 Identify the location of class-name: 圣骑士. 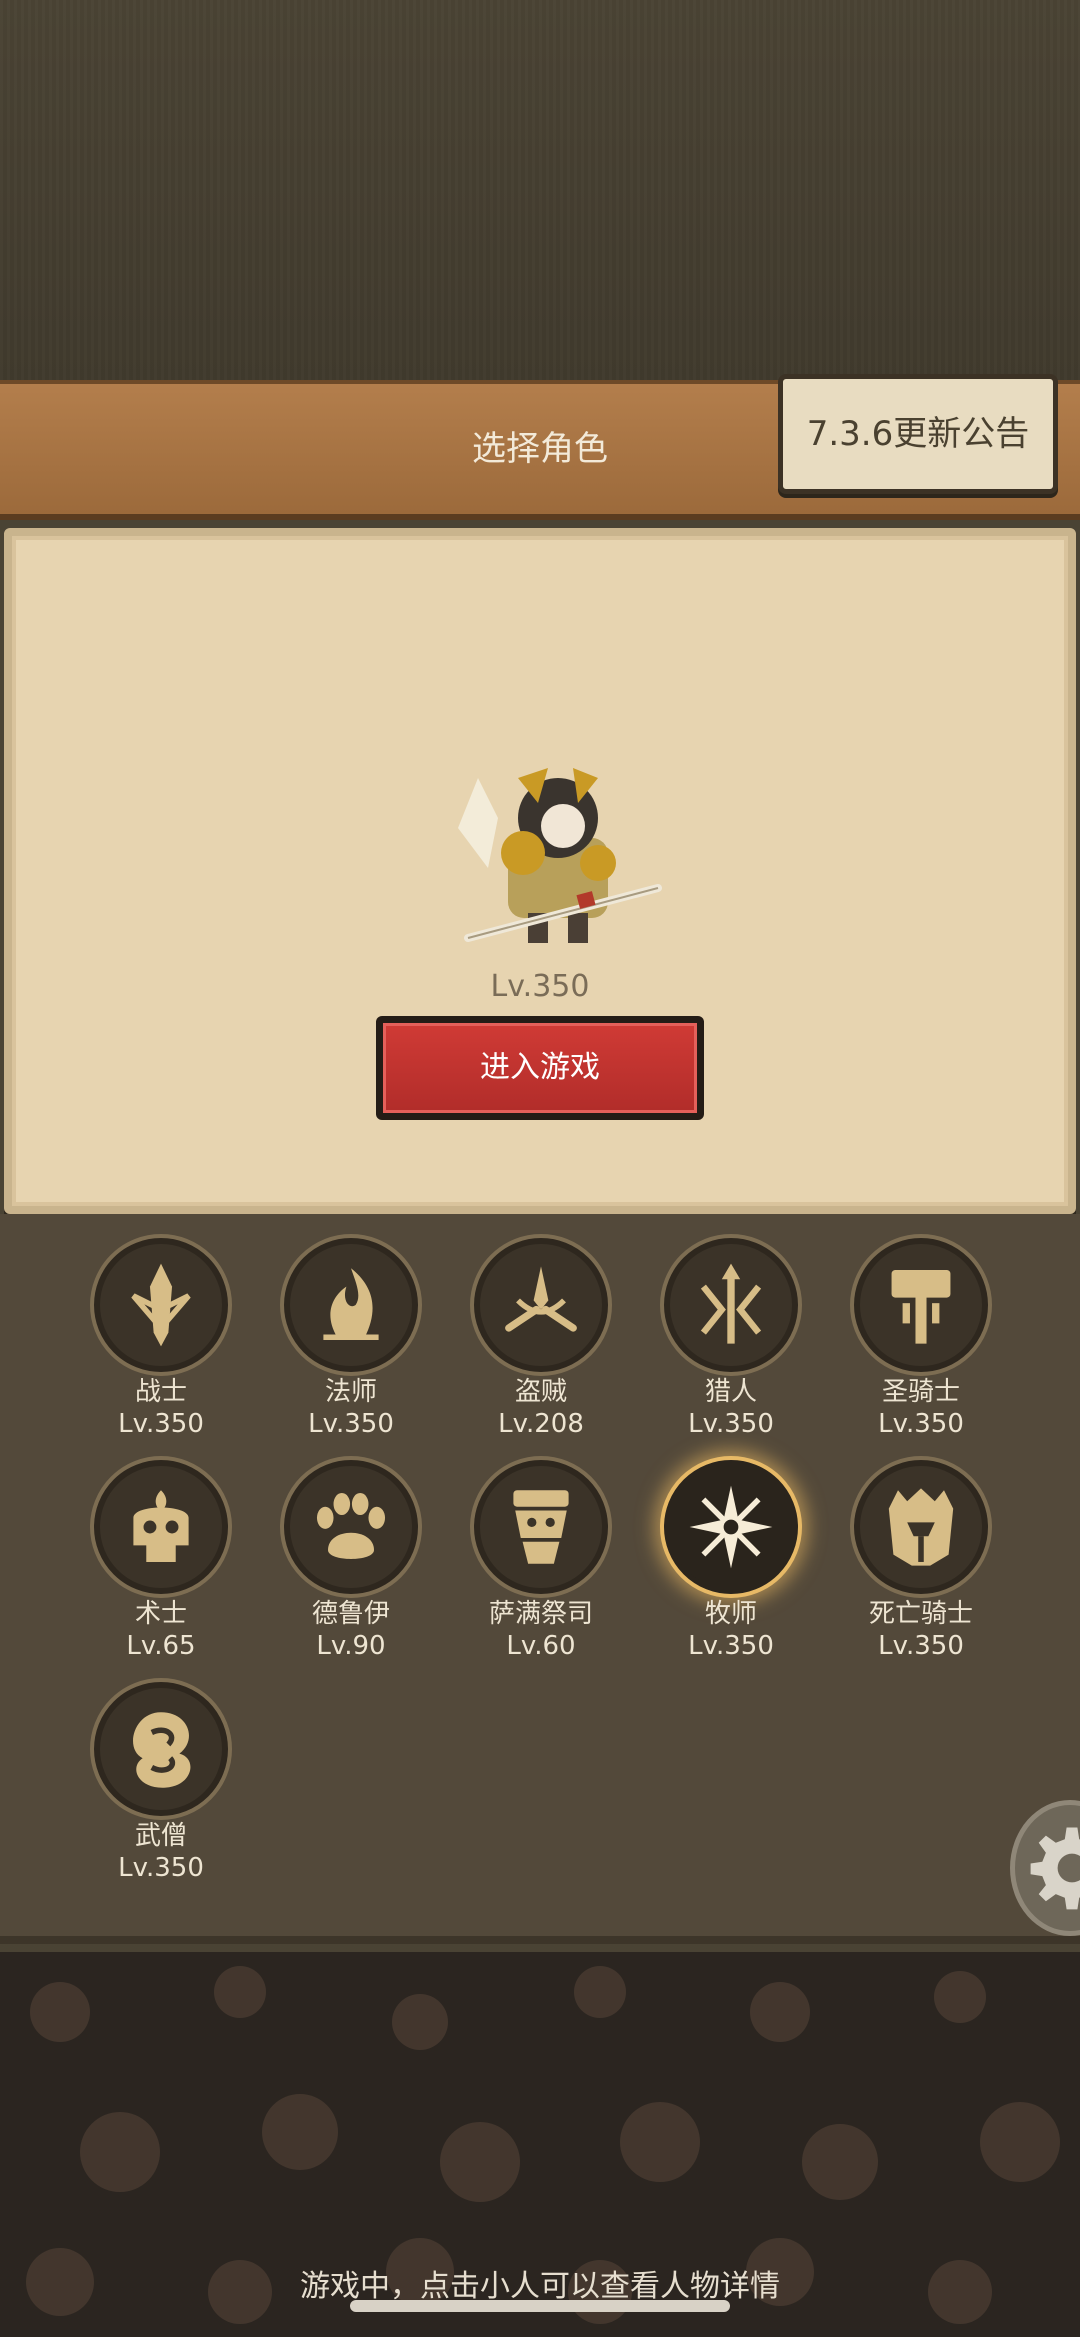
(920, 1392).